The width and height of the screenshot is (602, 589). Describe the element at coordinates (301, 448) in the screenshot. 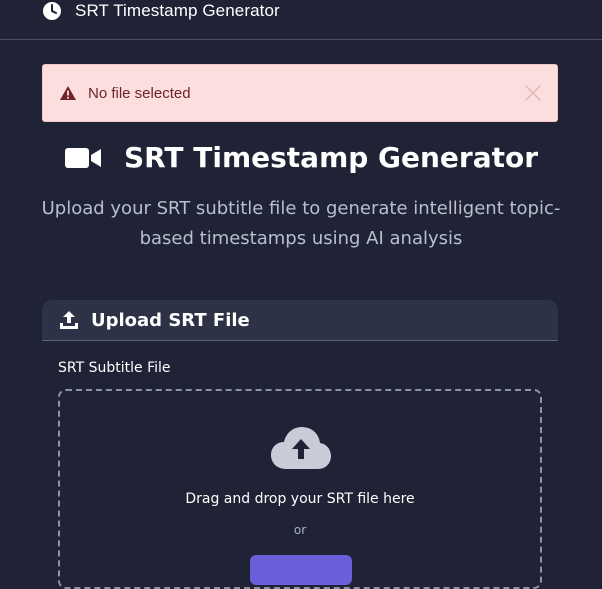

I see `cloud-upload-icon` at that location.